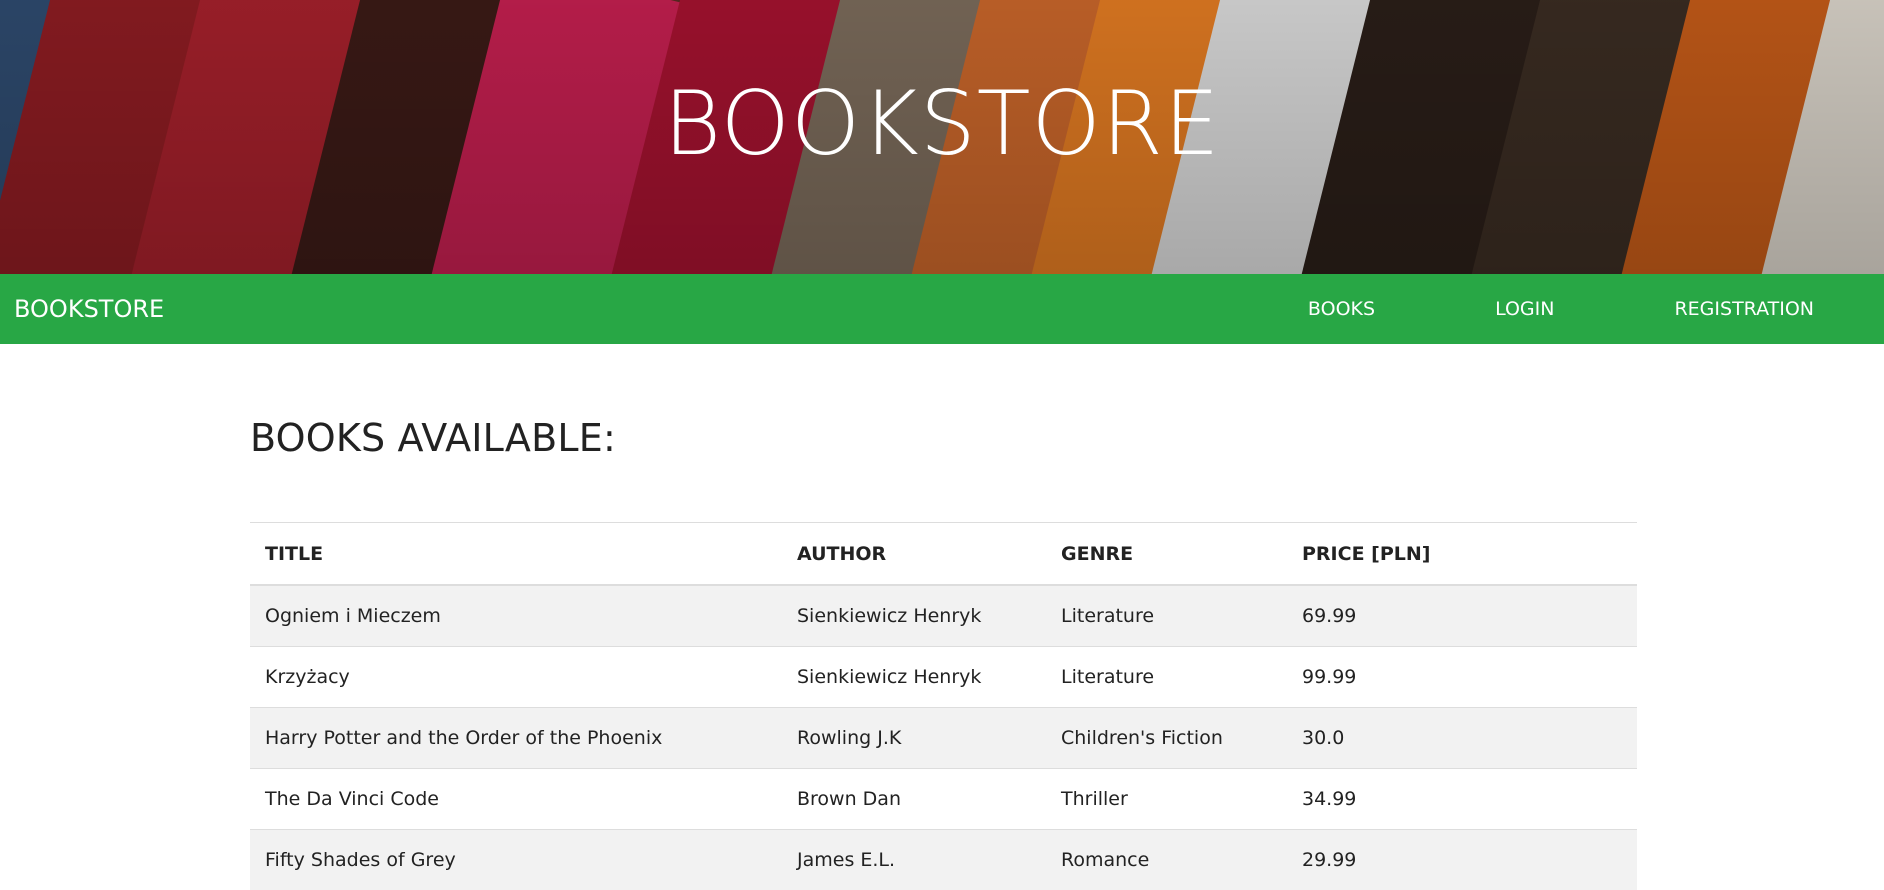 Image resolution: width=1884 pixels, height=890 pixels. Describe the element at coordinates (1462, 554) in the screenshot. I see `column-header-price: PRICE [PLN]` at that location.